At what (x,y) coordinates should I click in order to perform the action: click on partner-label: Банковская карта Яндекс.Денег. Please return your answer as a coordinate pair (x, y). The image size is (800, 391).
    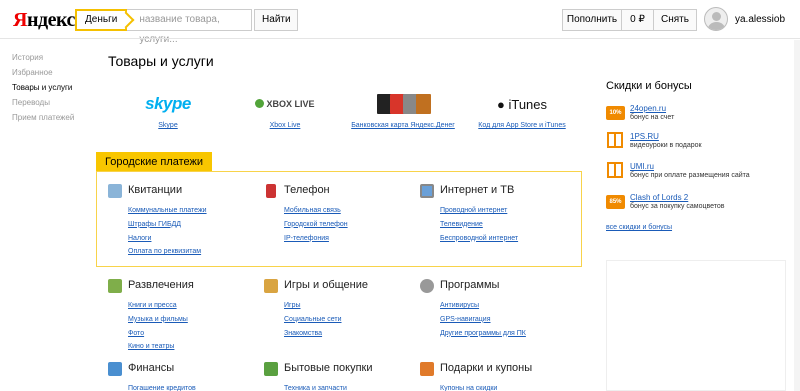
    Looking at the image, I should click on (403, 125).